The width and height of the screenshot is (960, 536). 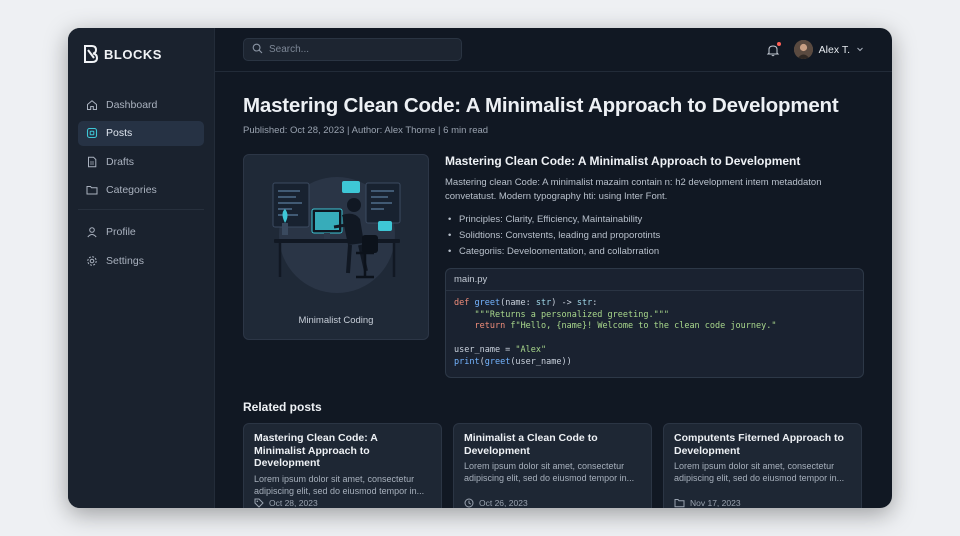 I want to click on user-menu: Alex T., so click(x=828, y=49).